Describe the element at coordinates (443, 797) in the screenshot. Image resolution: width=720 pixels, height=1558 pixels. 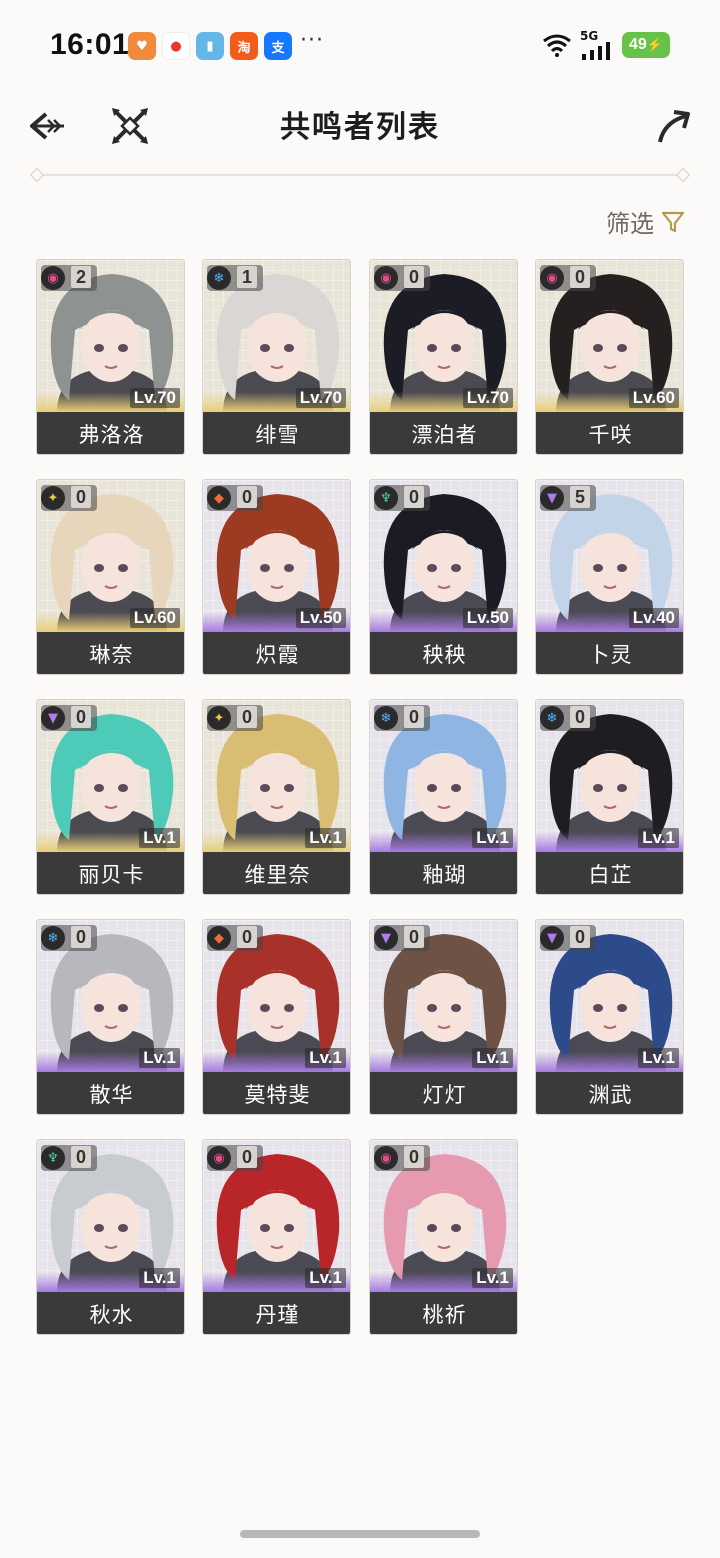
I see `character-card: ❄ 0 Lv.1 釉瑚` at that location.